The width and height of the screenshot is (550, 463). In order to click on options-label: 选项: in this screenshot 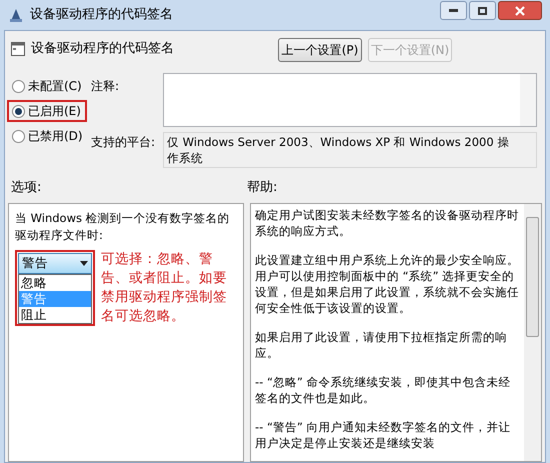, I will do `click(26, 188)`.